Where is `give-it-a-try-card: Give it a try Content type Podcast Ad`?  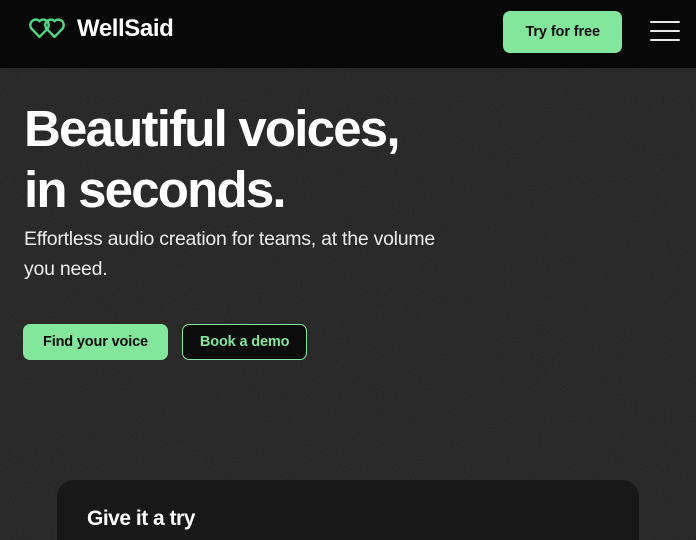
give-it-a-try-card: Give it a try Content type Podcast Ad is located at coordinates (348, 510).